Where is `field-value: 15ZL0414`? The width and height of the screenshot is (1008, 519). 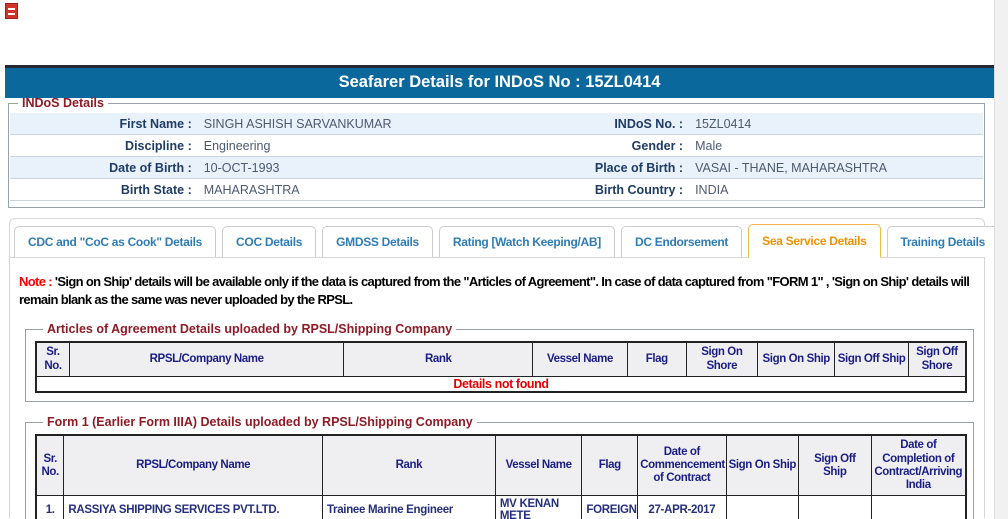 field-value: 15ZL0414 is located at coordinates (723, 123).